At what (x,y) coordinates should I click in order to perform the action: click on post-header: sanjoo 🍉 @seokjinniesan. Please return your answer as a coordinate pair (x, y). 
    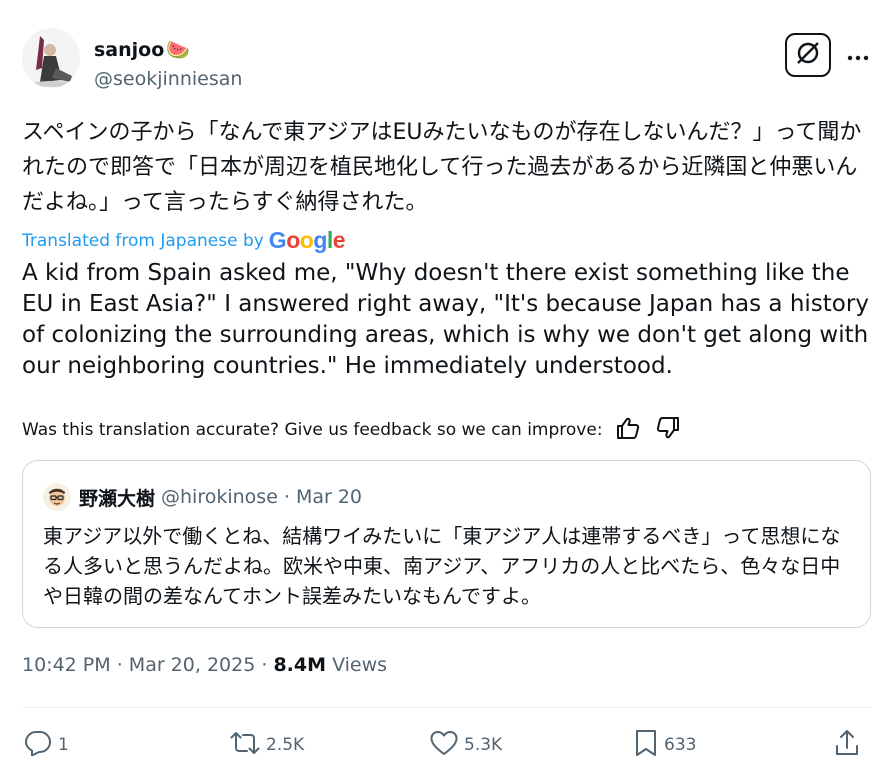
    Looking at the image, I should click on (447, 63).